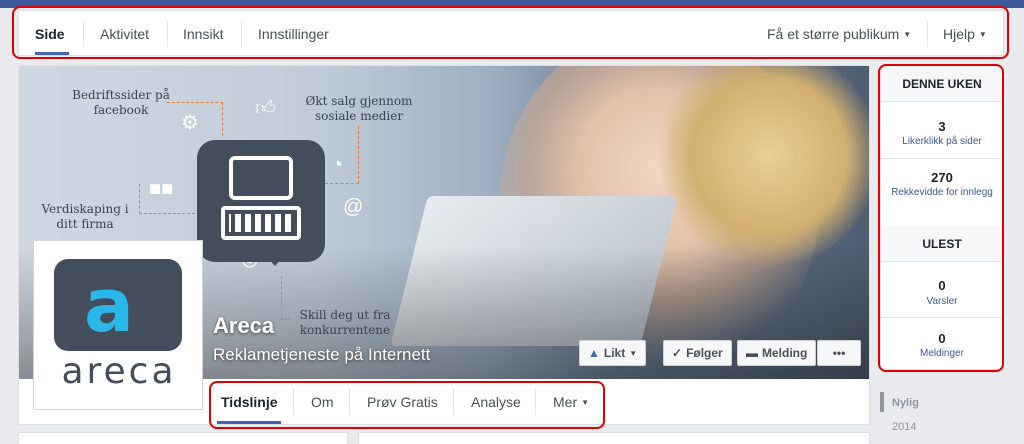 This screenshot has width=1024, height=444. I want to click on info-verdiskaping: Verdiskaping i ditt firma, so click(85, 216).